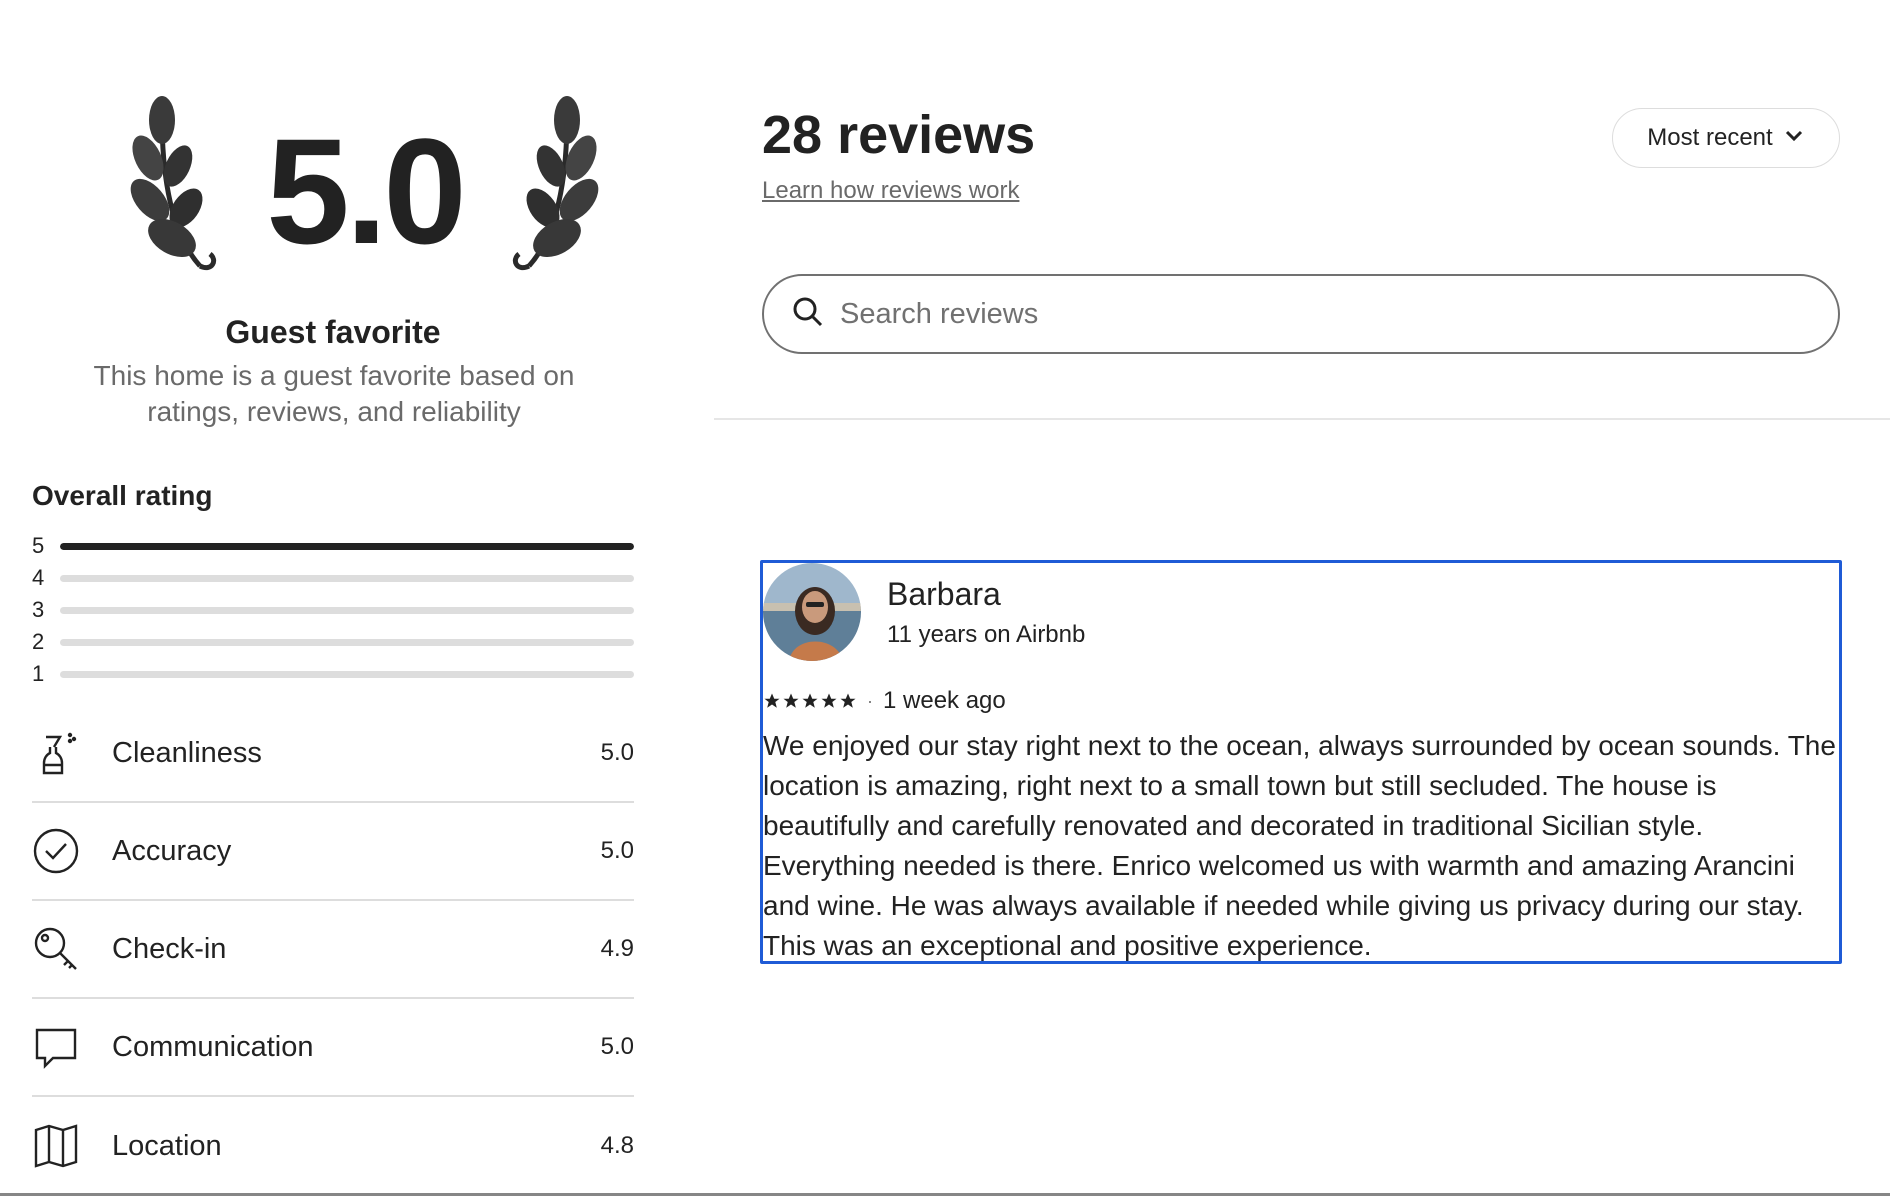  Describe the element at coordinates (167, 1145) in the screenshot. I see `category-name: Location` at that location.